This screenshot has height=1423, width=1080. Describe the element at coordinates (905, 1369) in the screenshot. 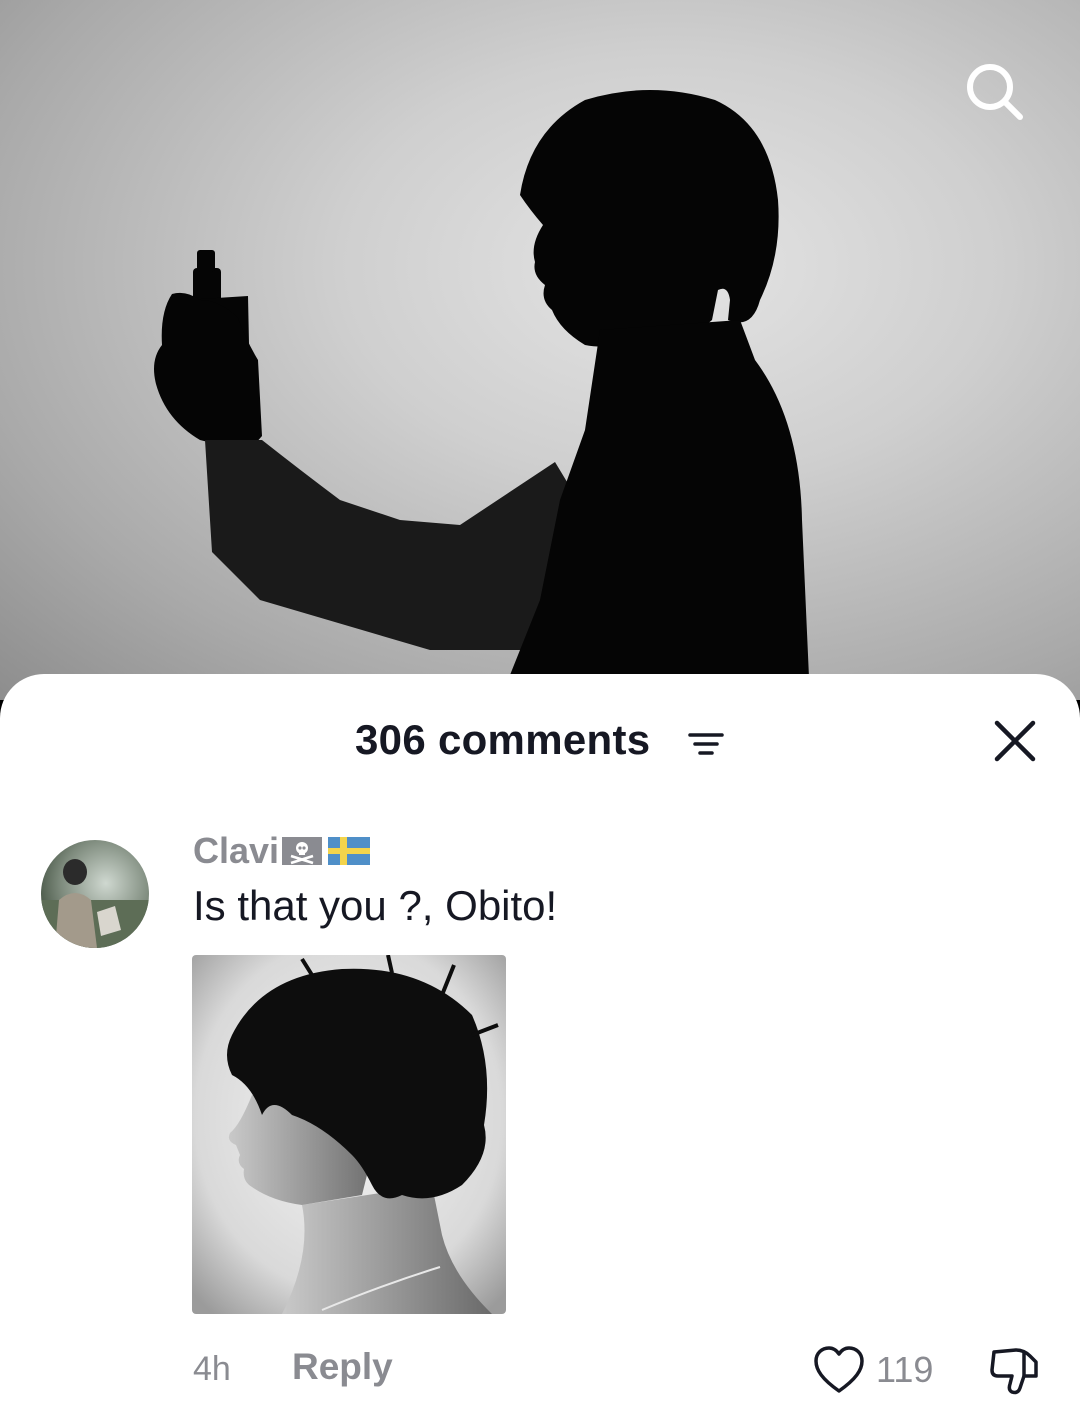

I see `like-count: 119` at that location.